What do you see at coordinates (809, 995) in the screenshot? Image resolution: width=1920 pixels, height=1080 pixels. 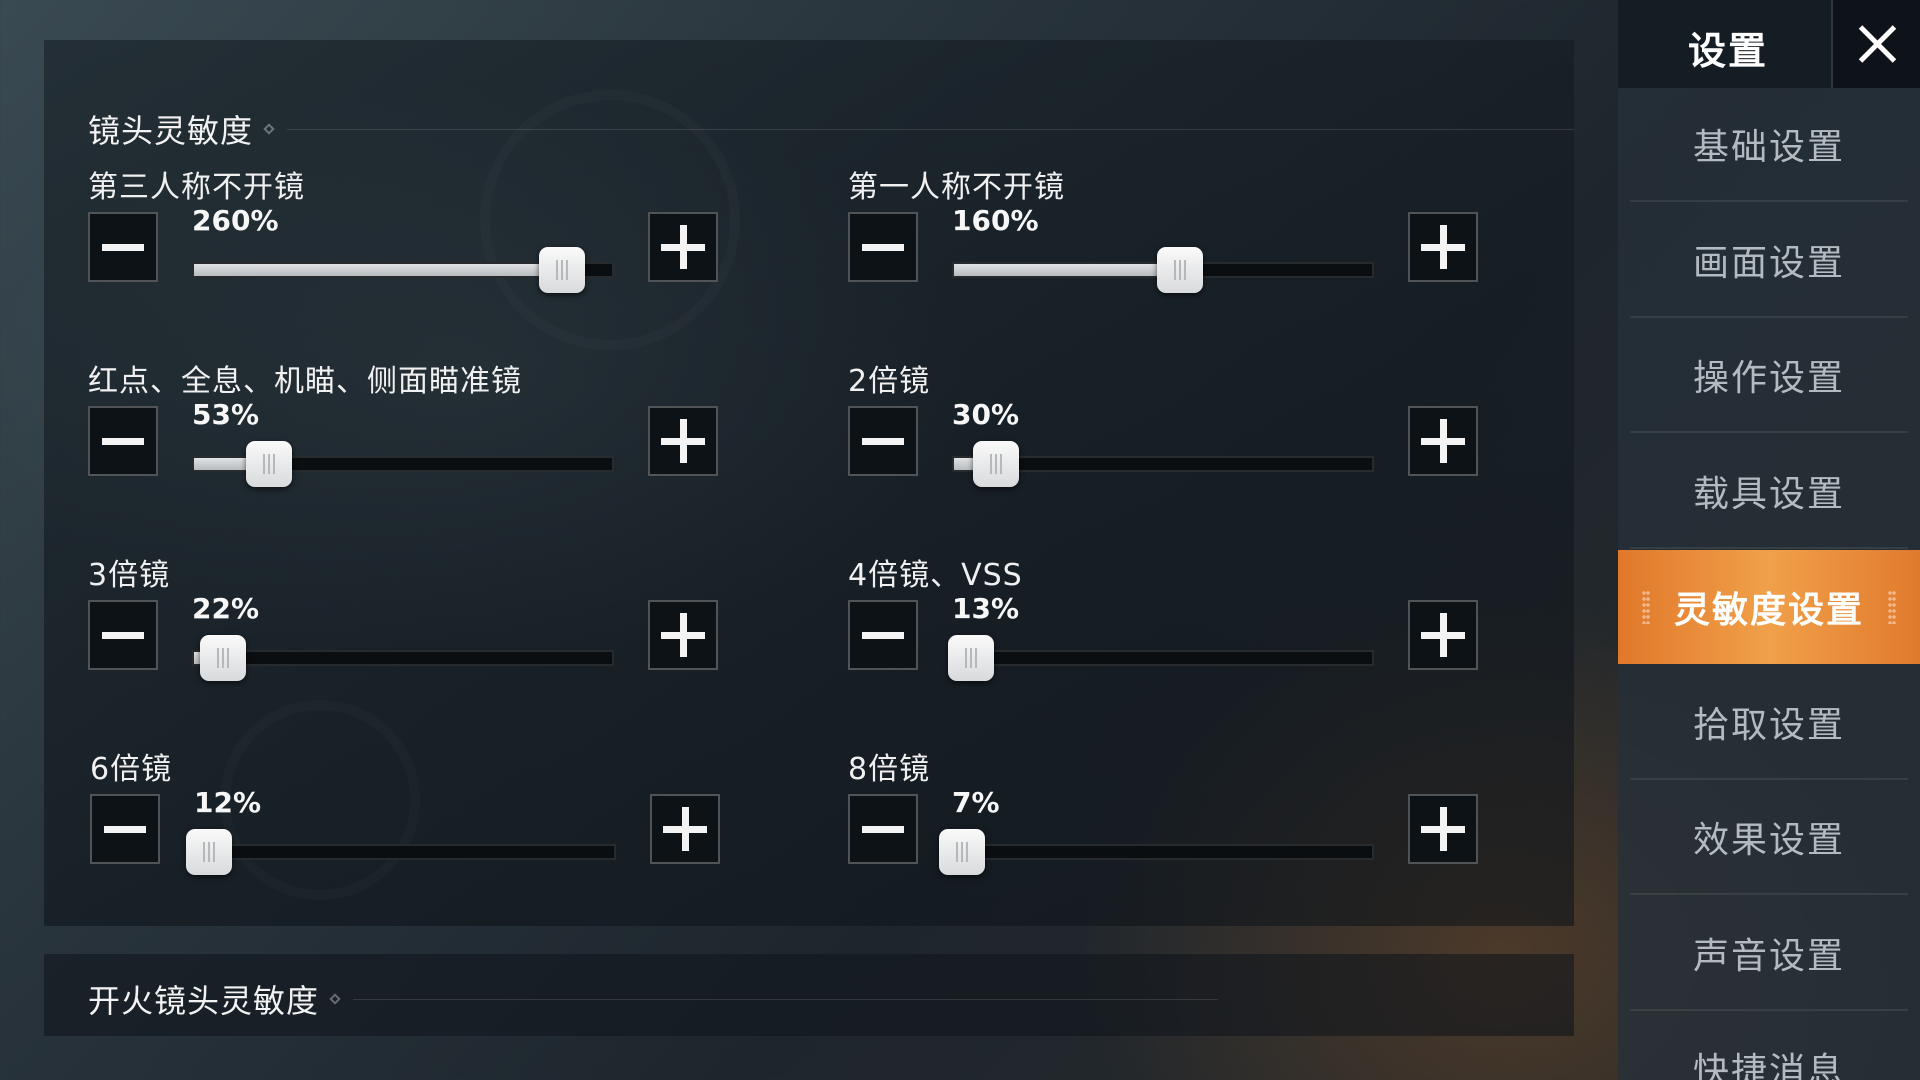 I see `fire-sensitivity-section: 开火镜头灵敏度` at bounding box center [809, 995].